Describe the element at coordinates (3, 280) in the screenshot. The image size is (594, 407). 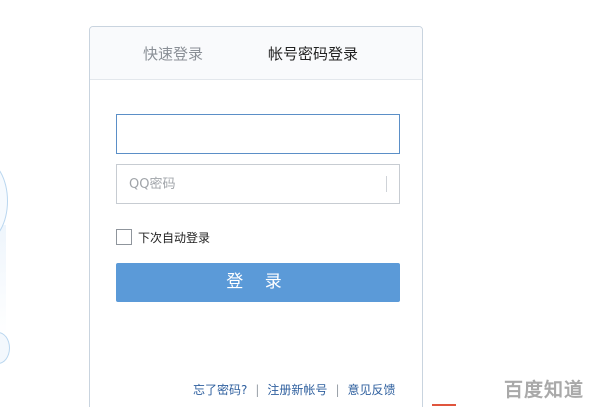
I see `background-decoration` at that location.